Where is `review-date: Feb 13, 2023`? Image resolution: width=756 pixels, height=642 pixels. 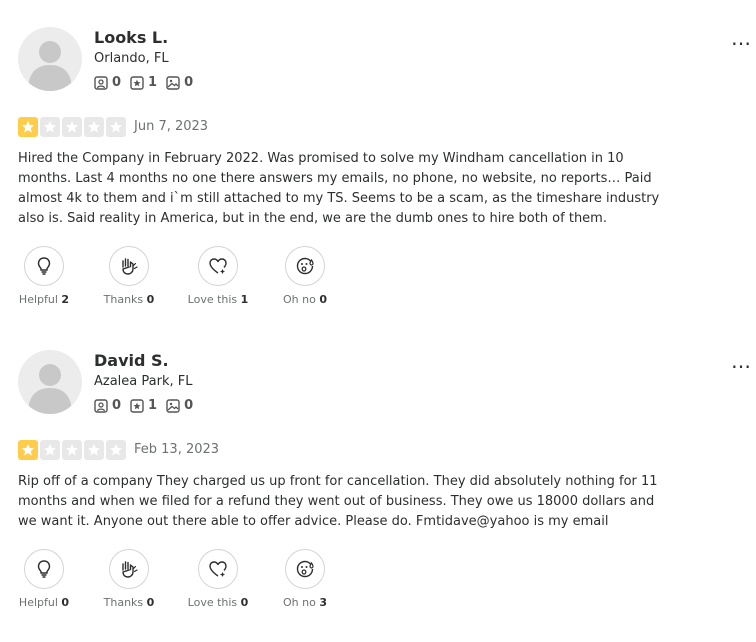 review-date: Feb 13, 2023 is located at coordinates (177, 449).